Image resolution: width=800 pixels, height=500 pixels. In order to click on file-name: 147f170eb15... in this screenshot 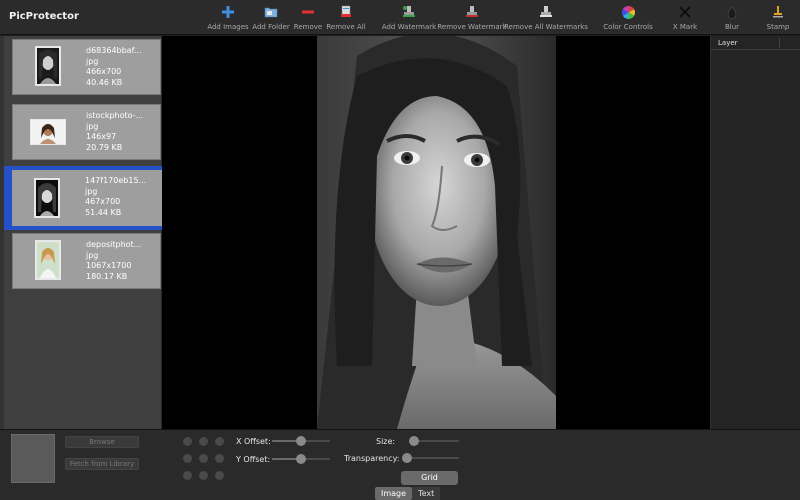, I will do `click(116, 180)`.